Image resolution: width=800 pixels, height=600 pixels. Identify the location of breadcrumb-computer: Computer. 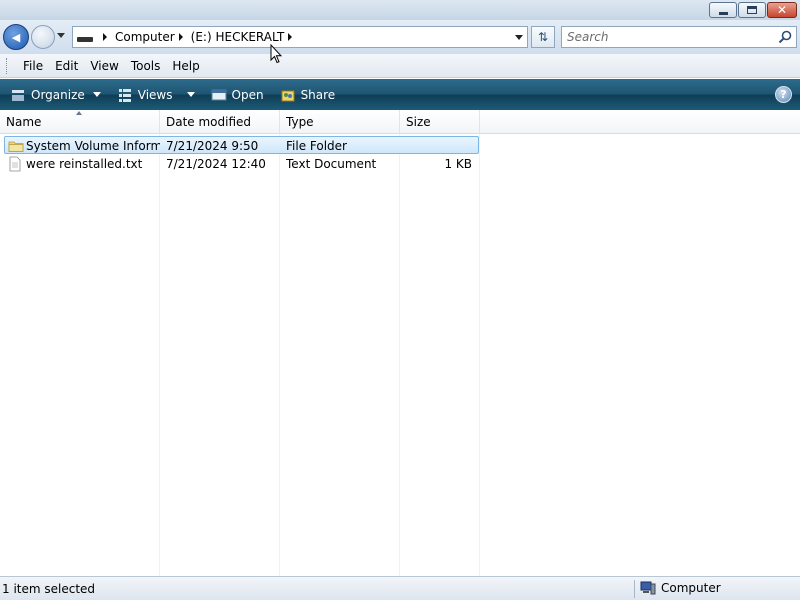
(145, 37).